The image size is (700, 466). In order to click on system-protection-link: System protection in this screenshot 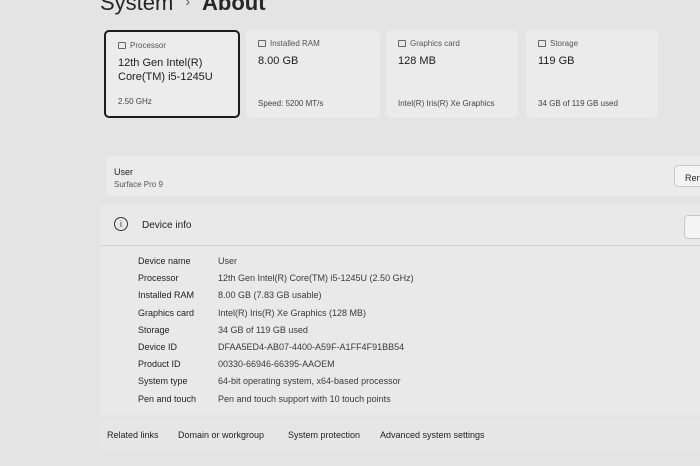, I will do `click(324, 435)`.